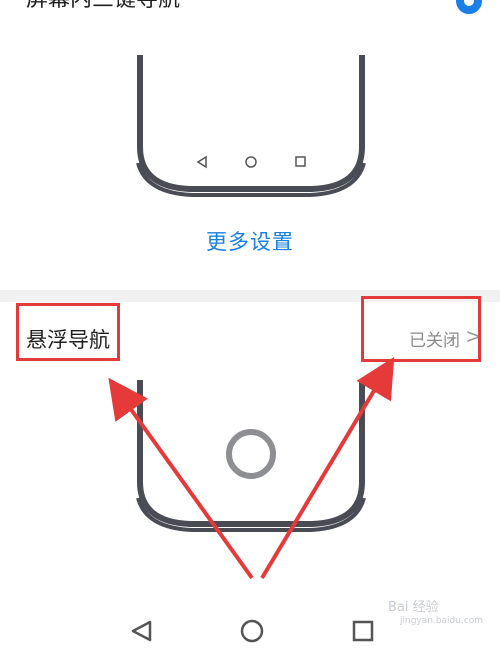  What do you see at coordinates (251, 162) in the screenshot?
I see `mini-home-icon` at bounding box center [251, 162].